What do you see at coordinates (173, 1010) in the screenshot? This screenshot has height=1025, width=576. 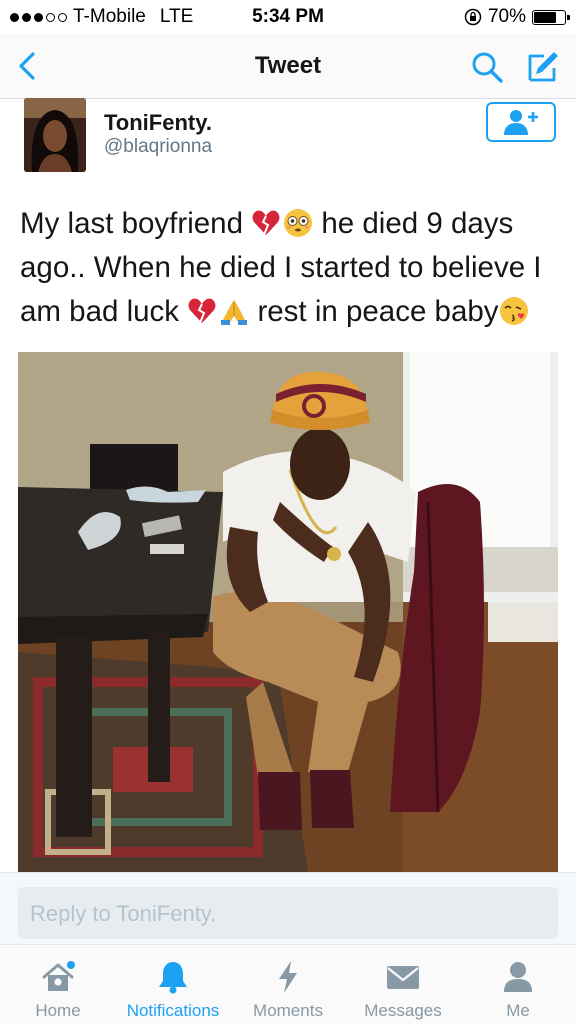 I see `tab-label: Notifications` at bounding box center [173, 1010].